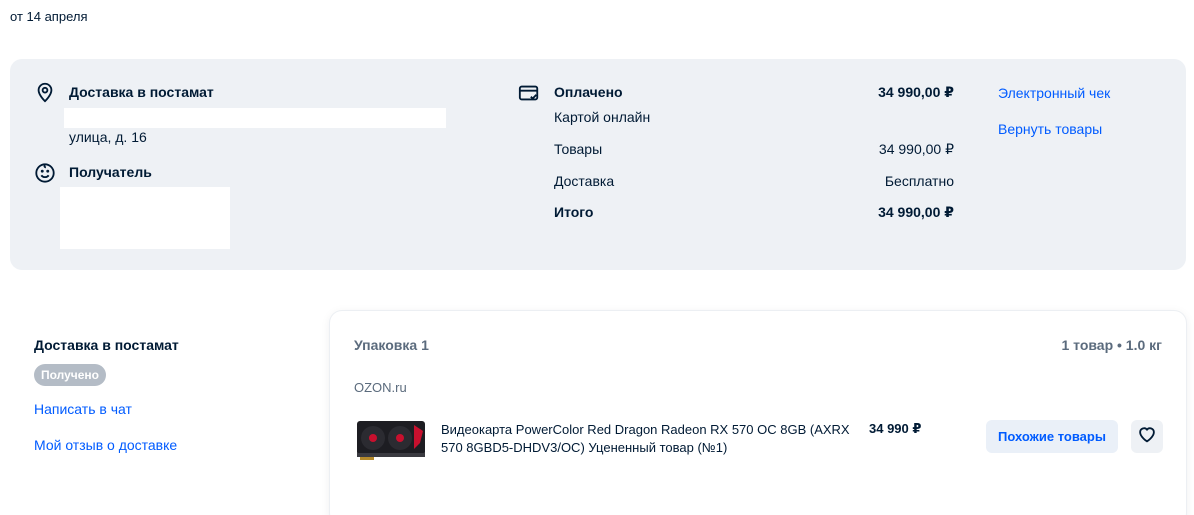 The height and width of the screenshot is (515, 1194). What do you see at coordinates (588, 92) in the screenshot?
I see `payment-status: Оплачено` at bounding box center [588, 92].